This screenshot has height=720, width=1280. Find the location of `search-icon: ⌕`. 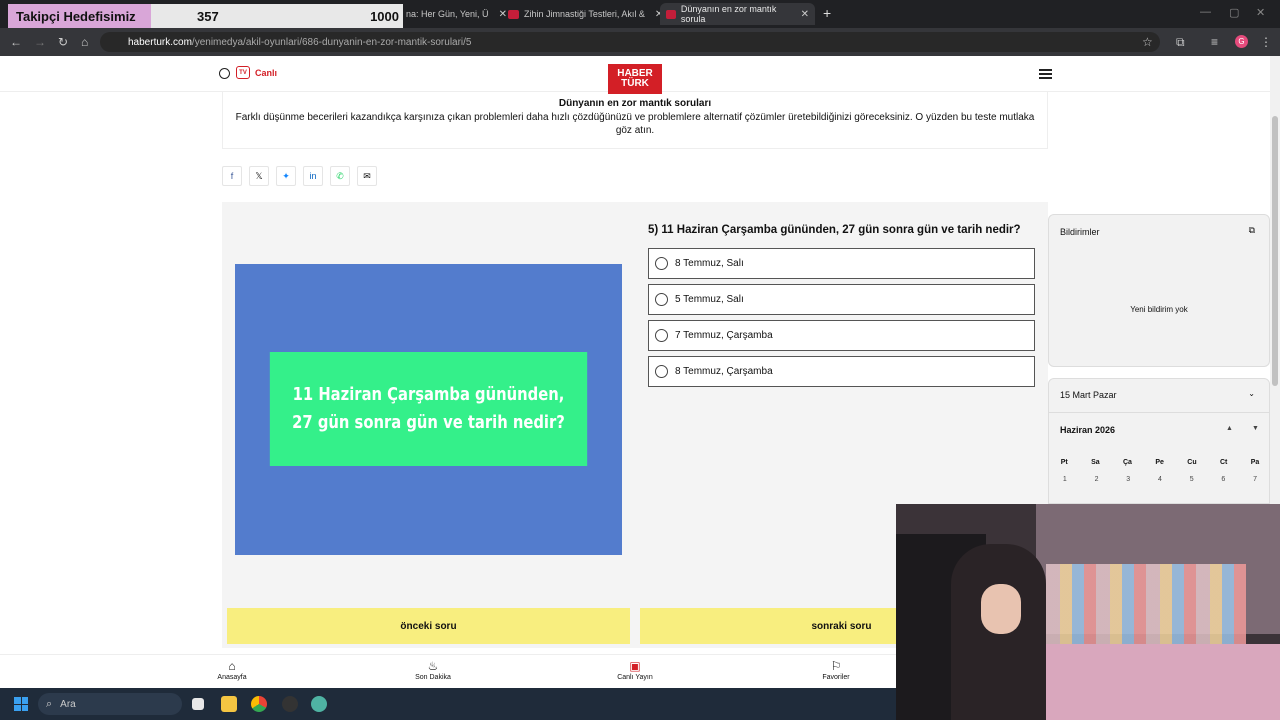

search-icon: ⌕ is located at coordinates (49, 703).